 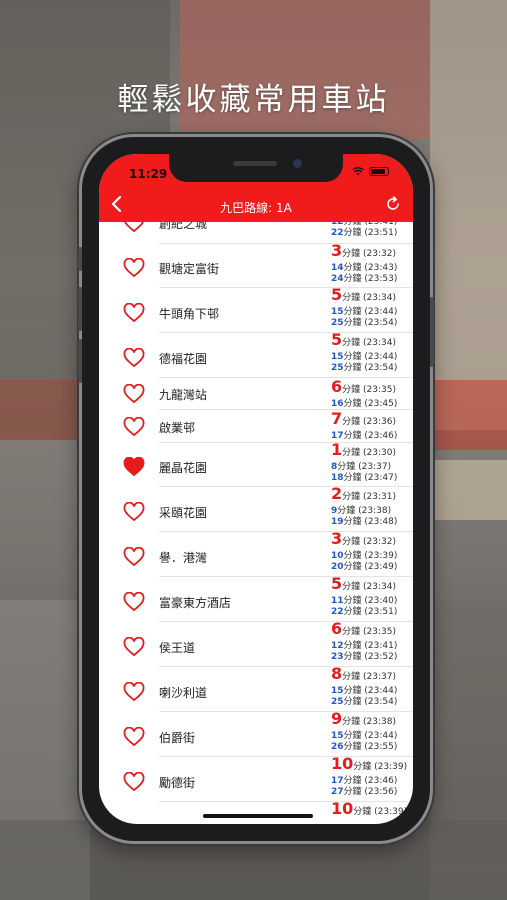 What do you see at coordinates (256, 394) in the screenshot?
I see `stop-row: 九龍灣站 6分鐘 (23:35) 16分鐘 (23:45)` at bounding box center [256, 394].